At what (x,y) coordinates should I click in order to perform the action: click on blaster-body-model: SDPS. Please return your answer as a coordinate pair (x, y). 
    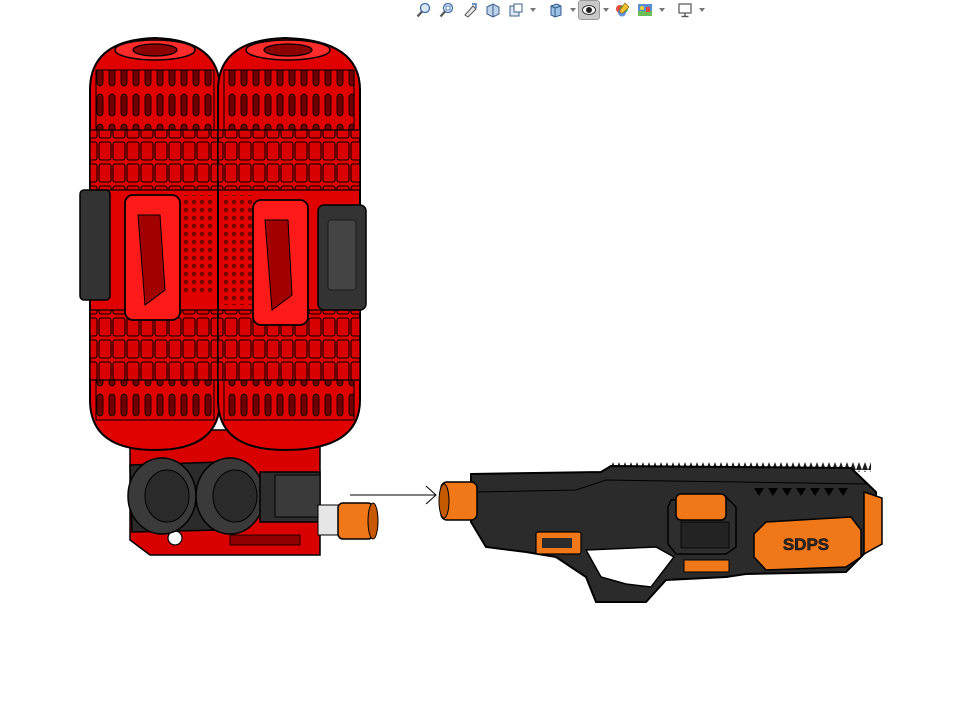
    Looking at the image, I should click on (661, 536).